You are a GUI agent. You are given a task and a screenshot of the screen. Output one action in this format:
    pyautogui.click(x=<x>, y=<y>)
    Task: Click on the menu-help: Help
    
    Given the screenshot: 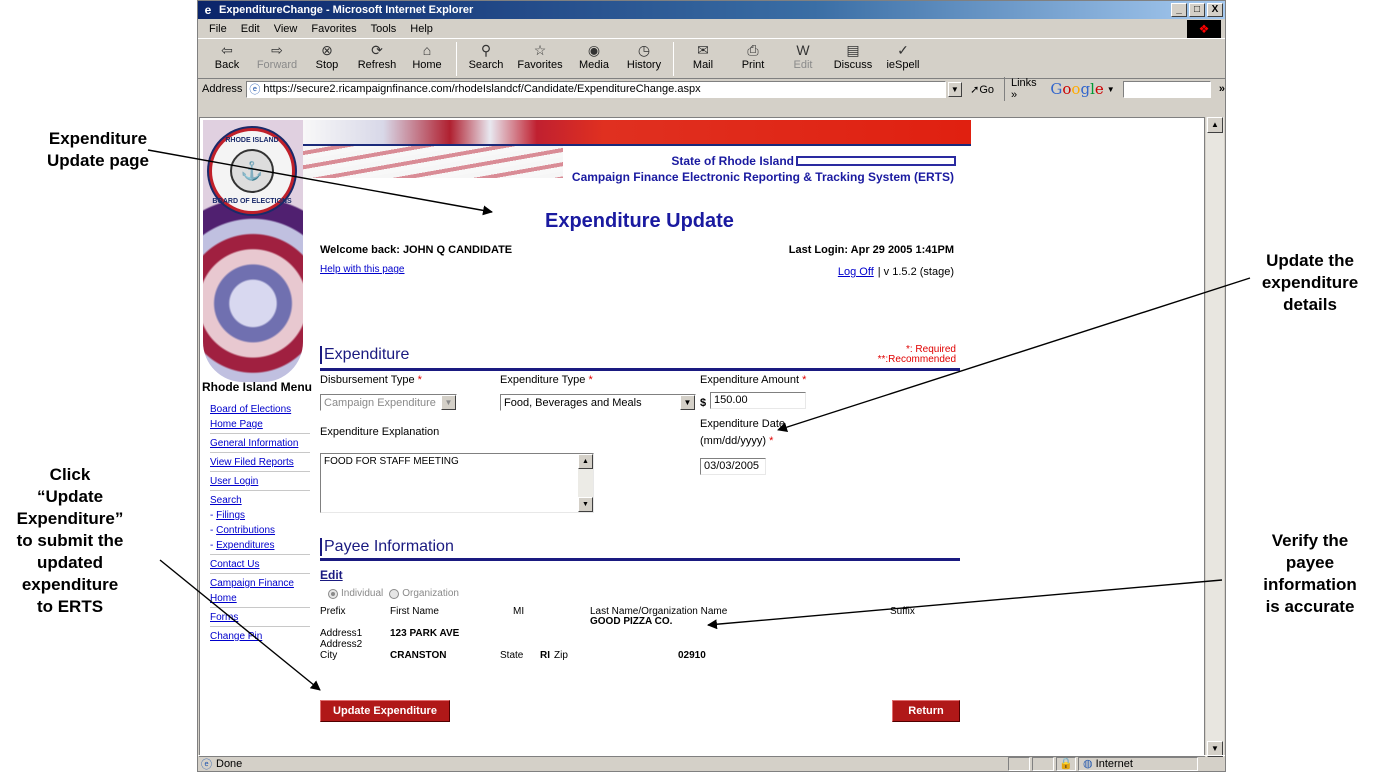 What is the action you would take?
    pyautogui.click(x=421, y=29)
    